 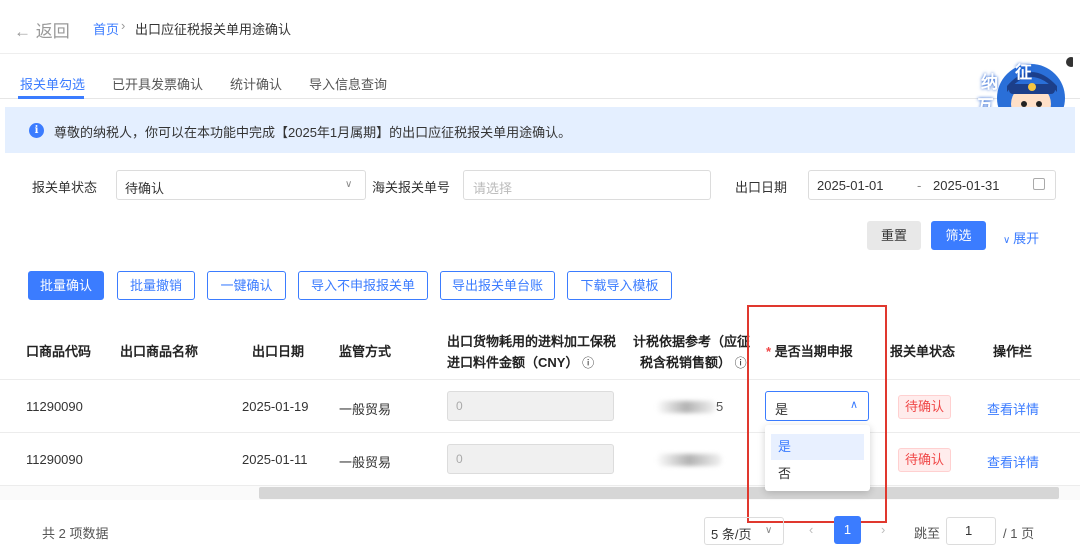 What do you see at coordinates (278, 351) in the screenshot?
I see `th-export-date: 出口日期` at bounding box center [278, 351].